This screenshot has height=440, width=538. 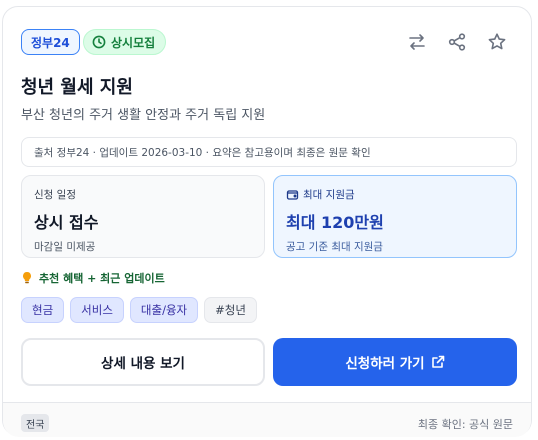 I want to click on share-icon, so click(x=457, y=42).